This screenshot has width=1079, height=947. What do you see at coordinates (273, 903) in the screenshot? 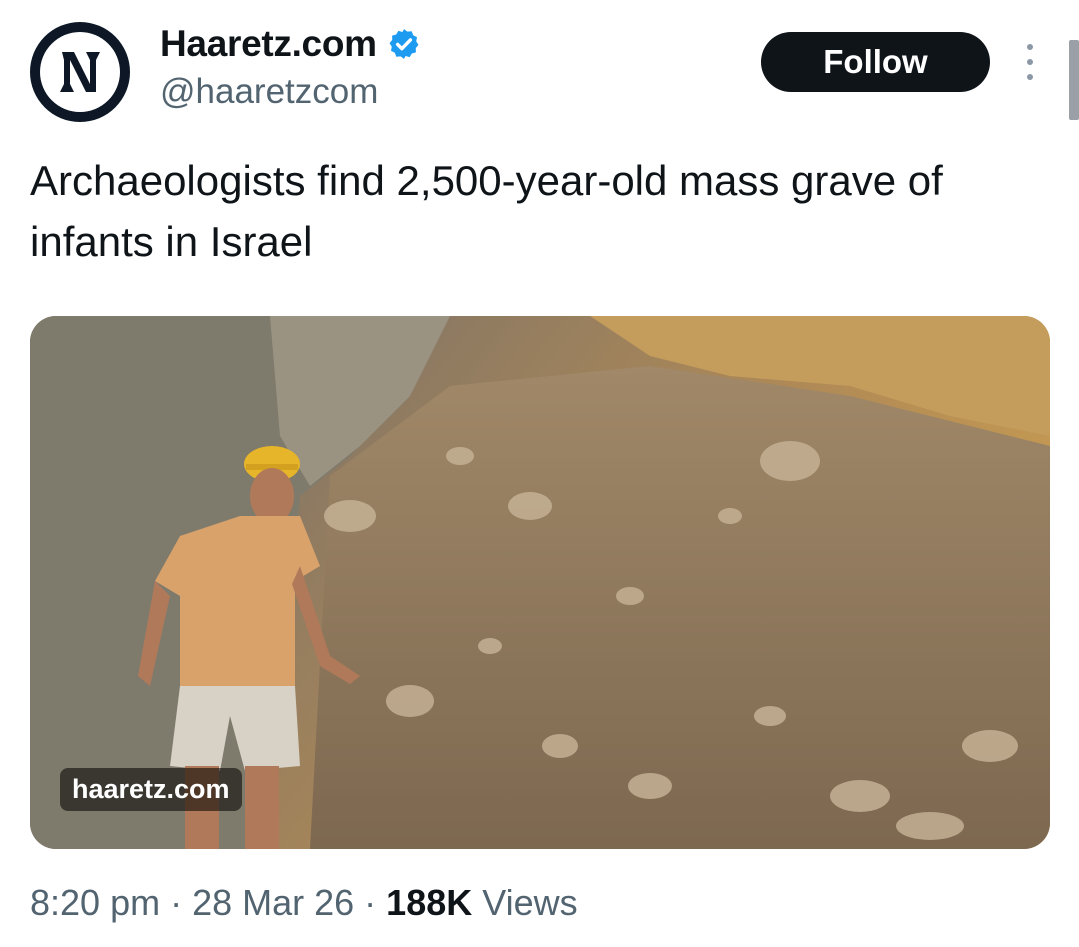
I see `tweet-date: 28 Mar 26` at bounding box center [273, 903].